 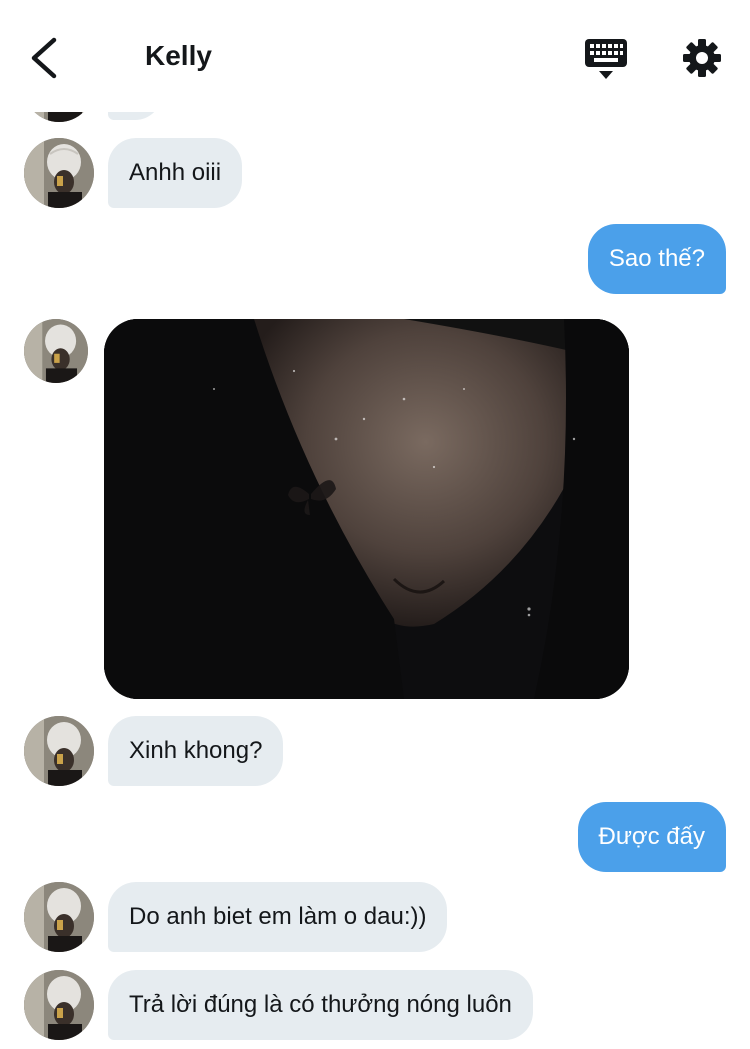 I want to click on gear-icon, so click(x=702, y=58).